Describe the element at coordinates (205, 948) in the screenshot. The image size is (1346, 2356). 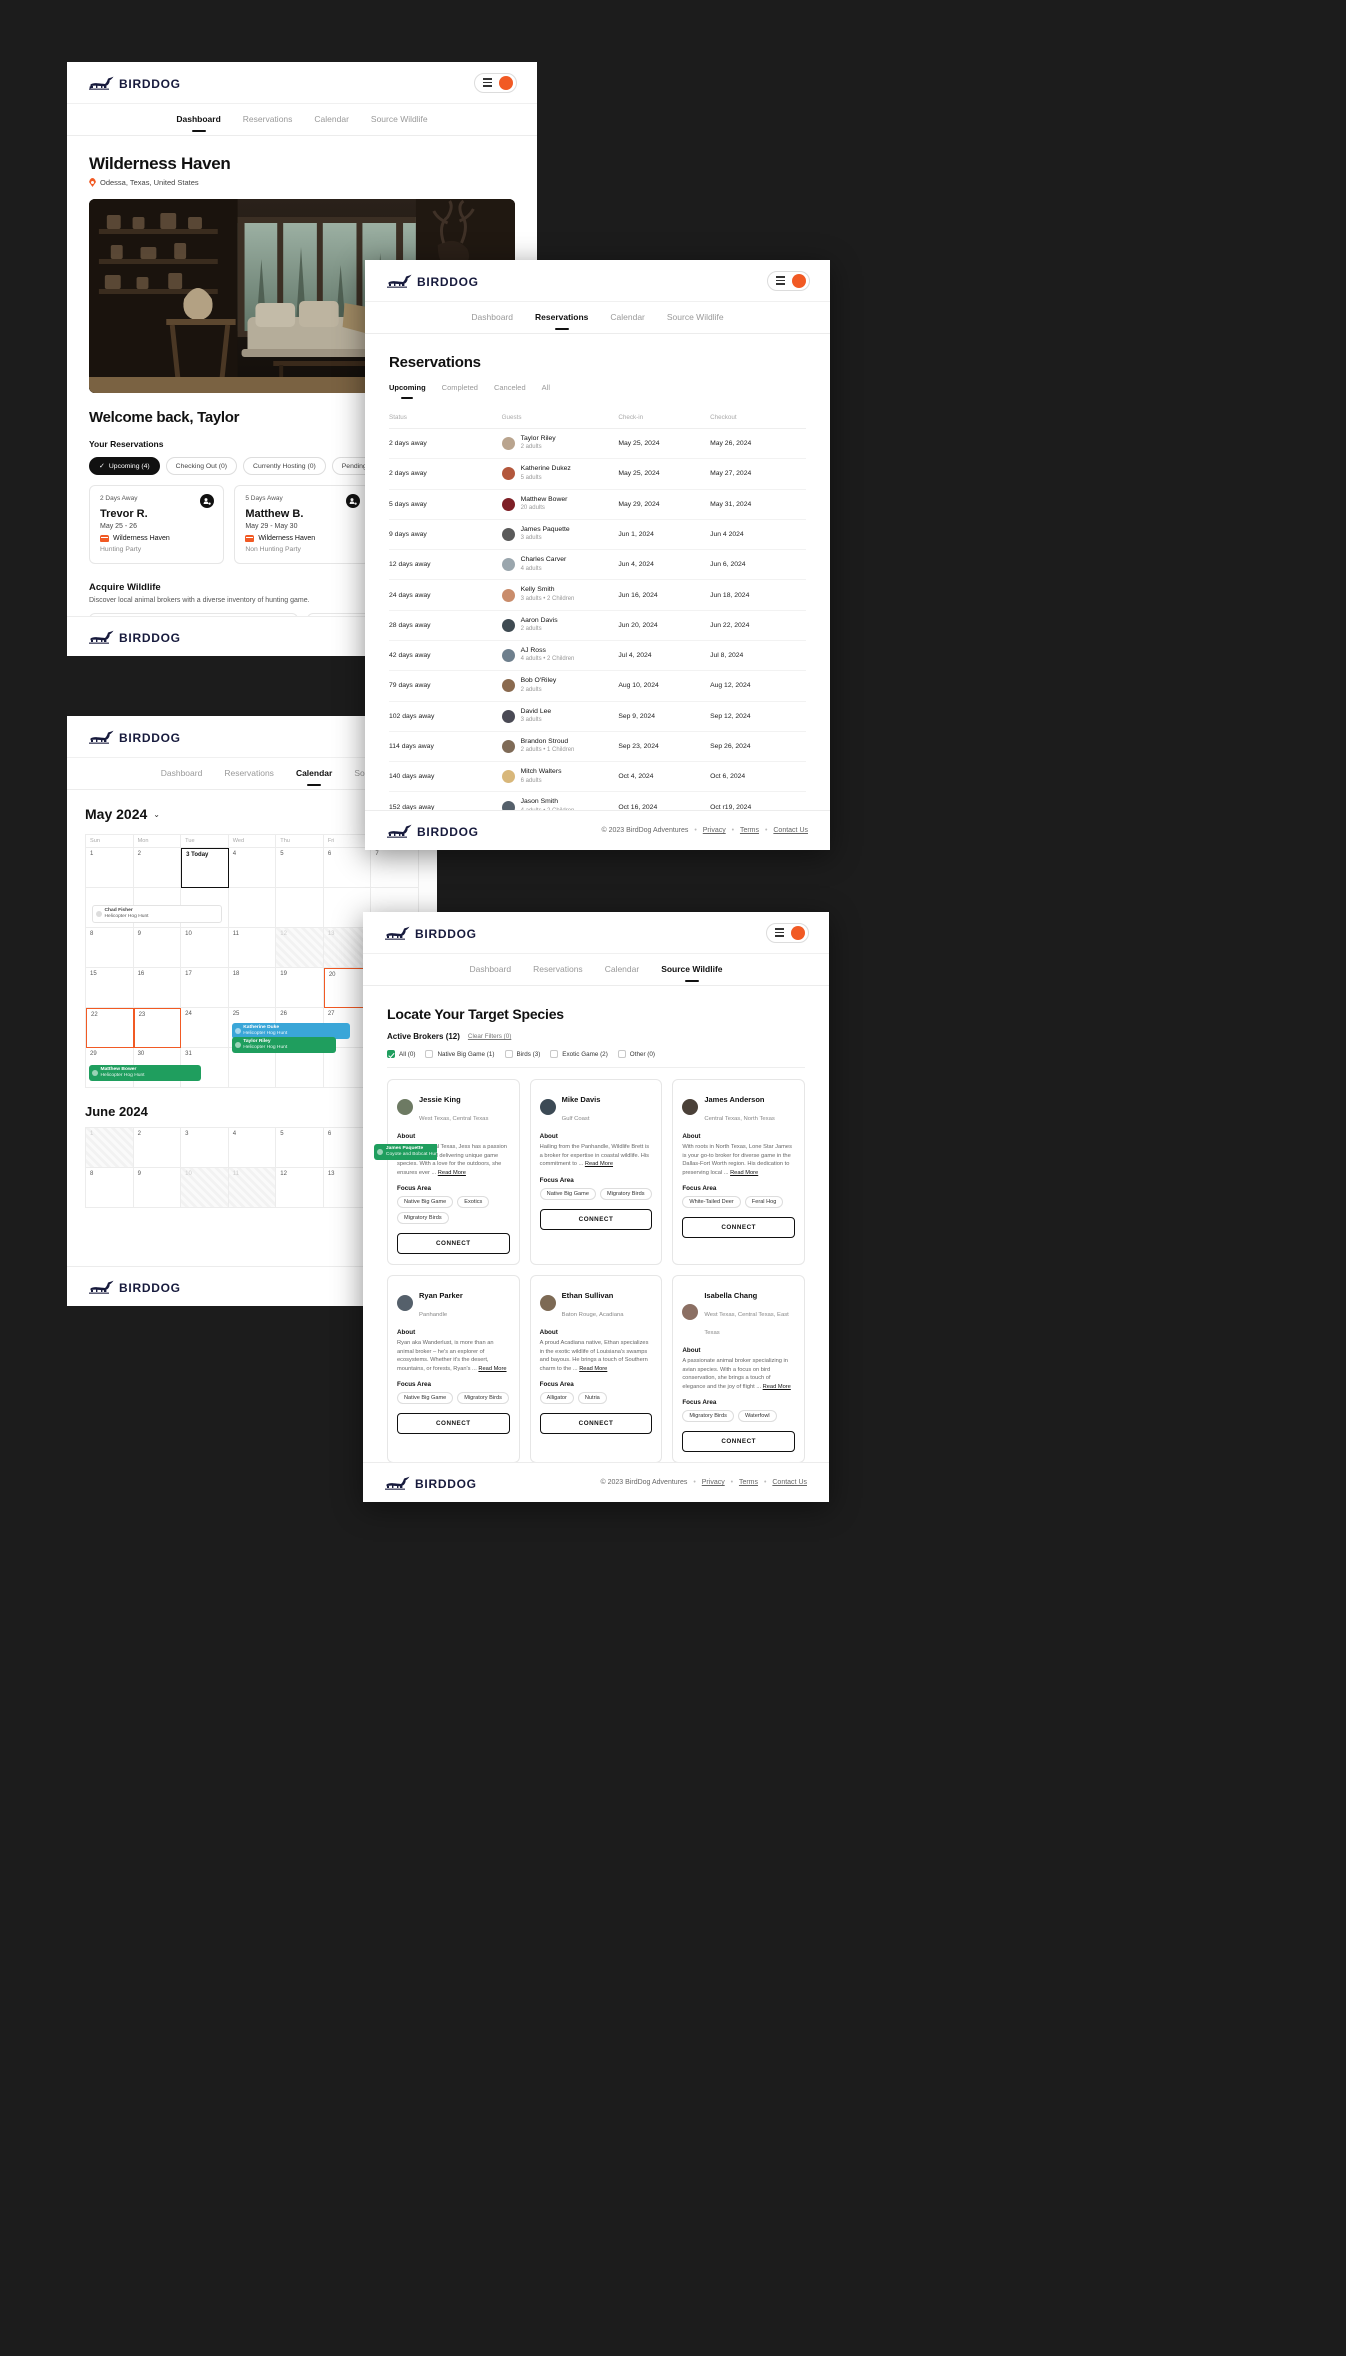
I see `calendar-day: 10` at that location.